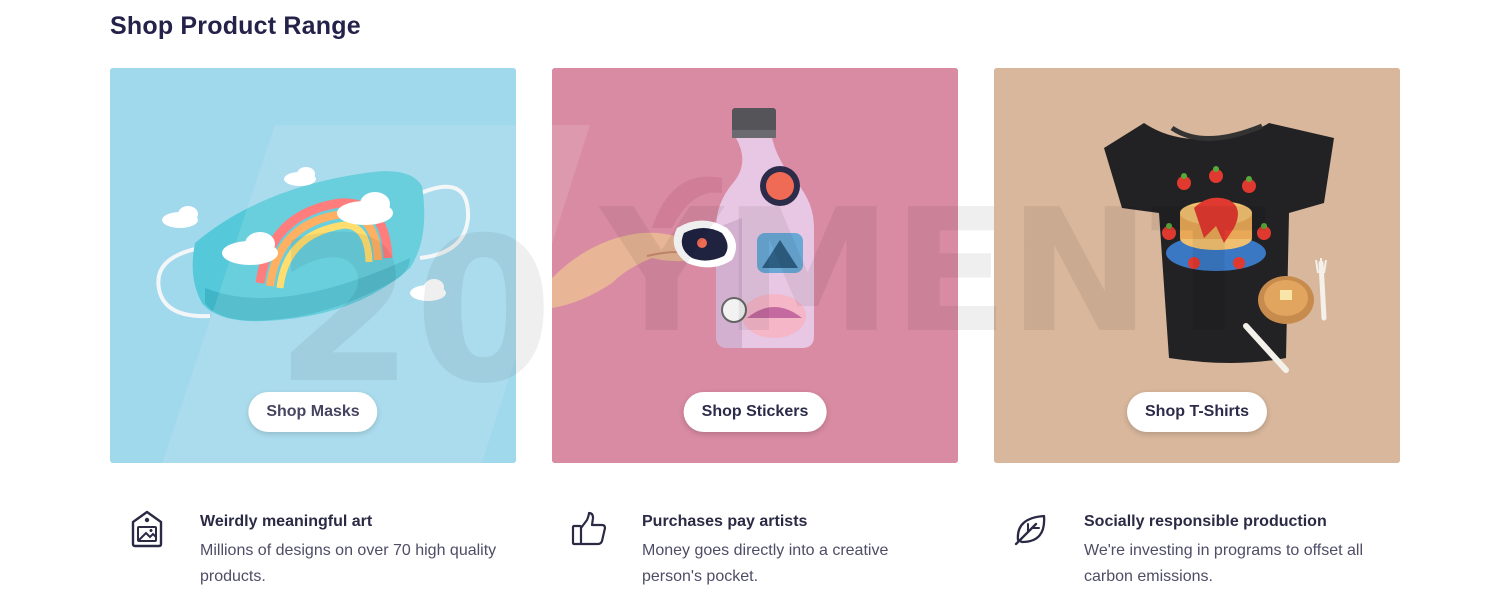 Image resolution: width=1500 pixels, height=607 pixels. I want to click on shop-masks-button: Shop Masks, so click(313, 412).